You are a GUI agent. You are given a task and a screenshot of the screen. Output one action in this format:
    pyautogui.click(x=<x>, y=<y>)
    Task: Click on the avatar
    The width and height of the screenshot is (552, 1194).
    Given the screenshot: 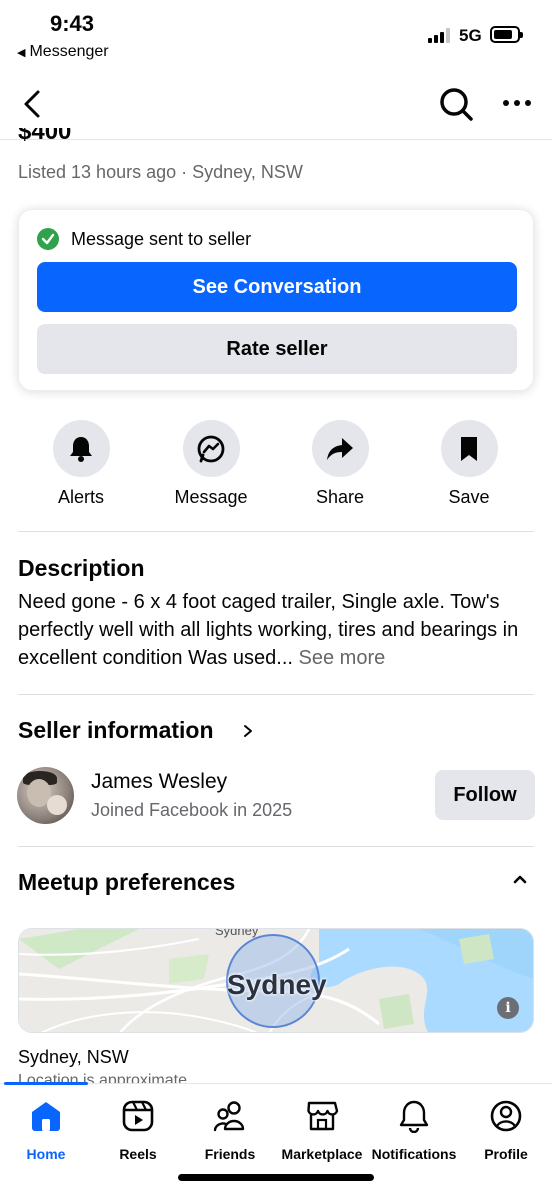 What is the action you would take?
    pyautogui.click(x=45, y=795)
    